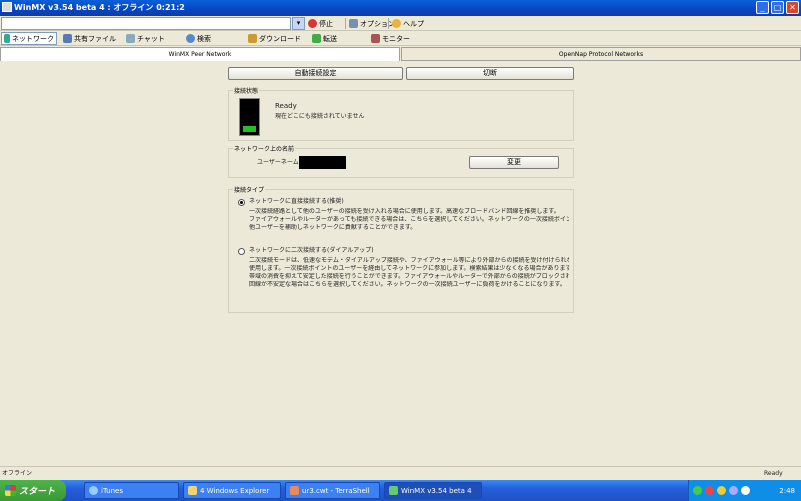 Image resolution: width=801 pixels, height=501 pixels. What do you see at coordinates (401, 113) in the screenshot?
I see `connection-status-group: 接続状態 Ready 現在どこにも接続されていません` at bounding box center [401, 113].